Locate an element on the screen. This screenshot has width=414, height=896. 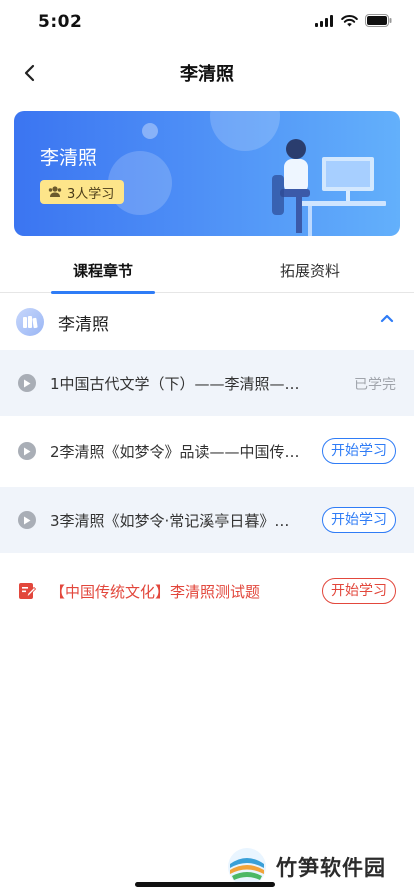
learner-count: 3人学习 is located at coordinates (91, 194).